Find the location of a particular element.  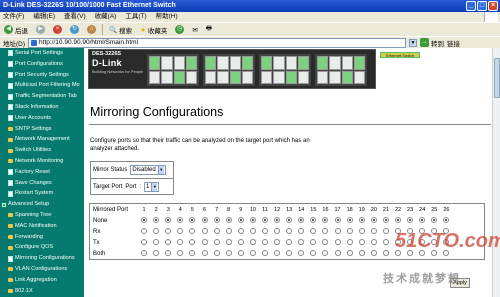

sidebar-item: Traffic Segmentation Tab is located at coordinates (42, 96).